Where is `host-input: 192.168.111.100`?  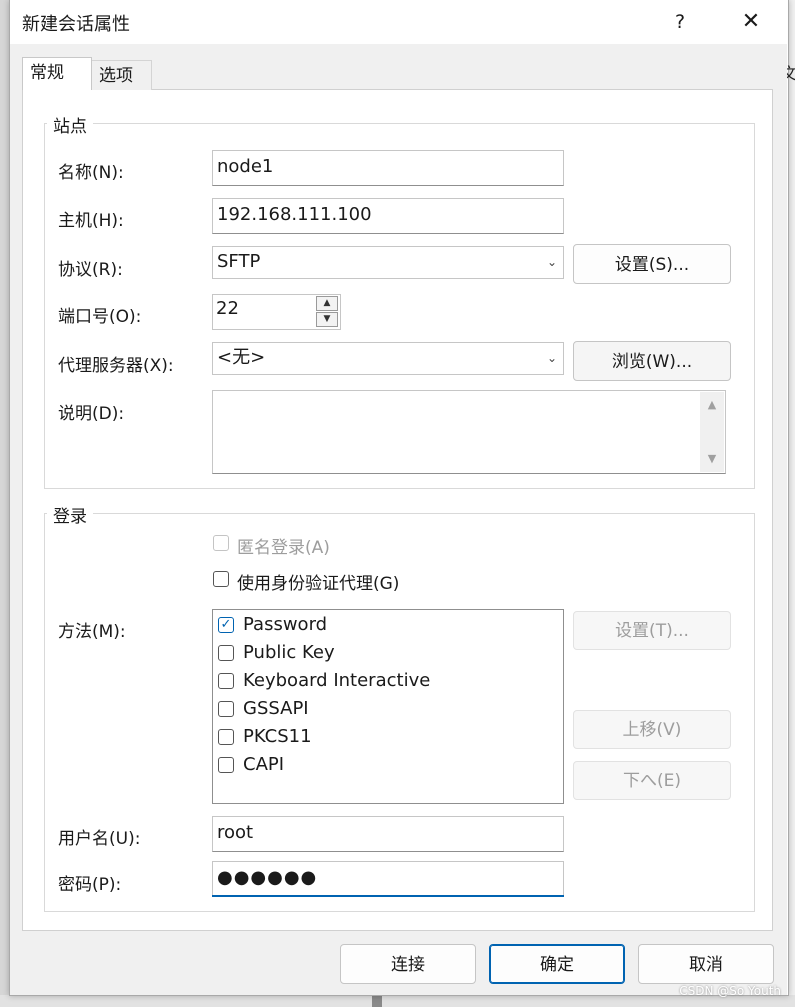
host-input: 192.168.111.100 is located at coordinates (388, 216).